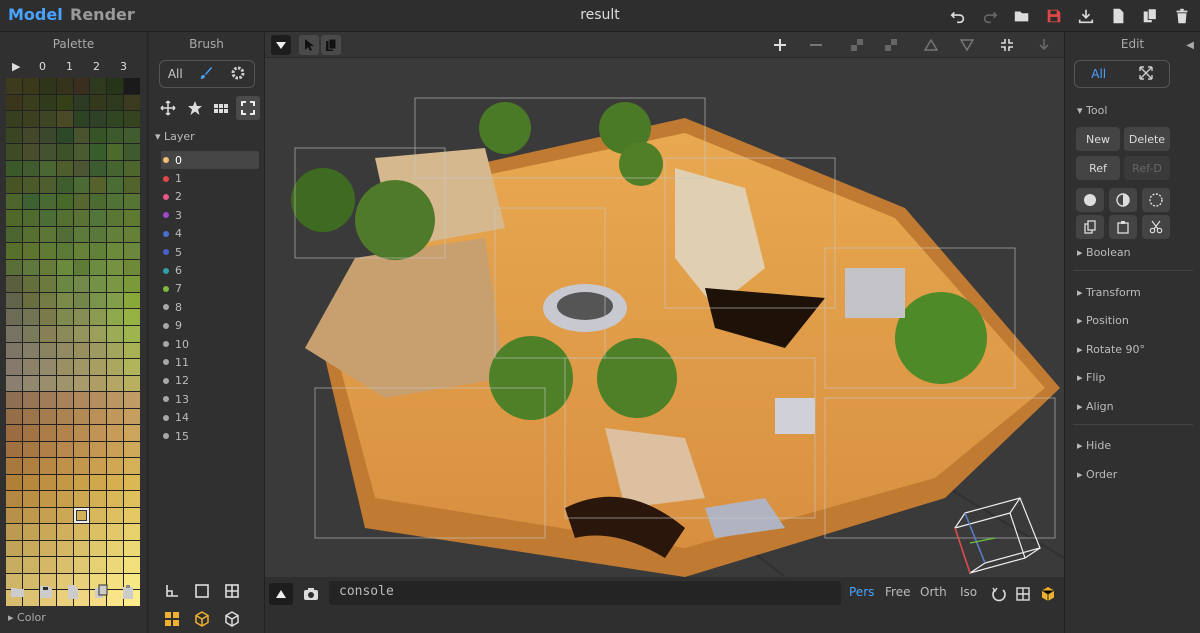 This screenshot has width=1200, height=633. Describe the element at coordinates (931, 45) in the screenshot. I see `triangle-up-icon` at that location.